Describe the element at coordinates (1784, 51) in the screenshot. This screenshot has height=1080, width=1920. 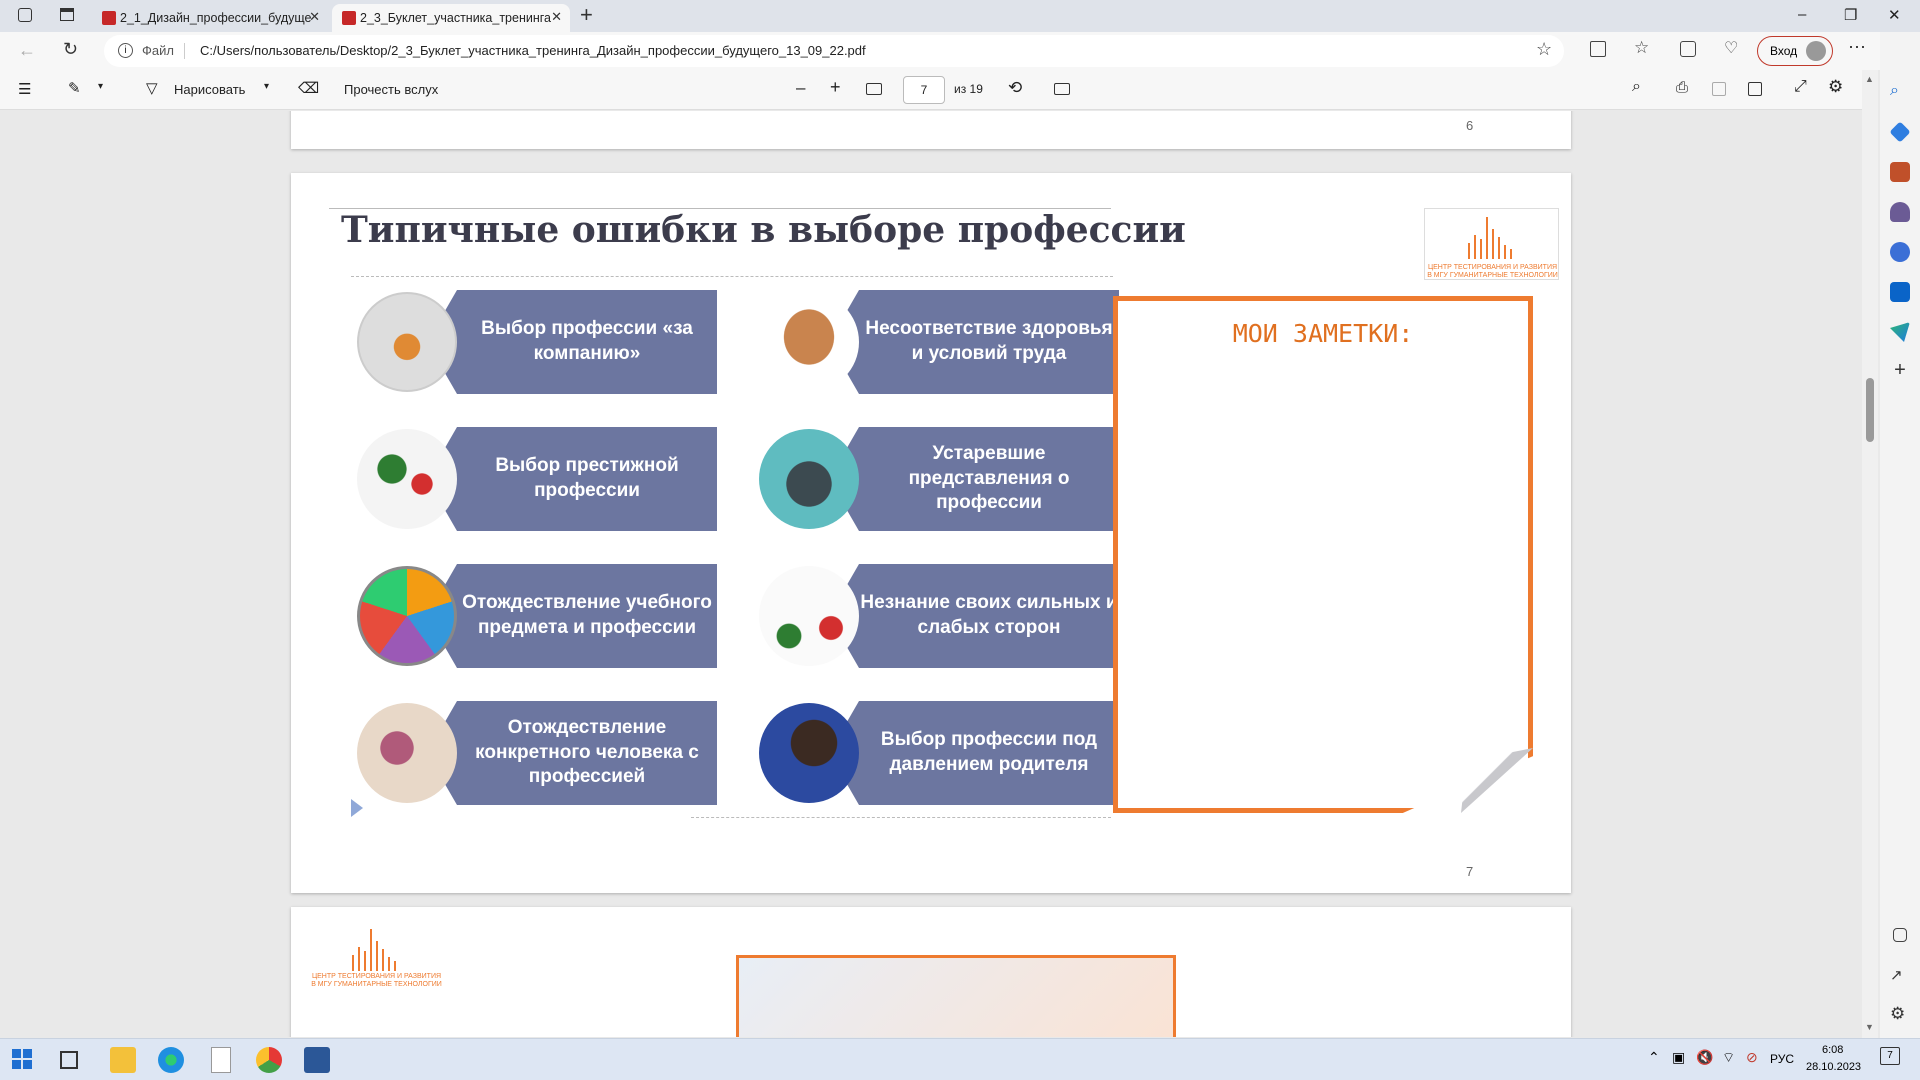
I see `signin-label: Вход` at that location.